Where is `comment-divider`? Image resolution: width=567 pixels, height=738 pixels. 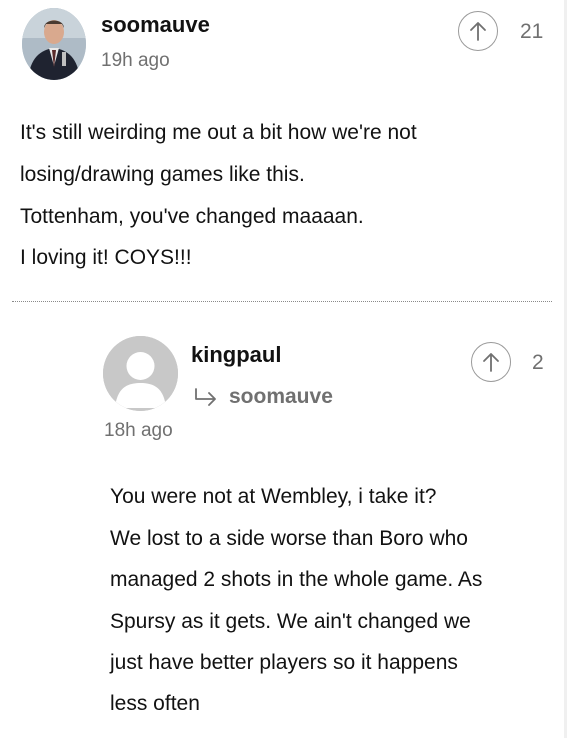
comment-divider is located at coordinates (282, 301).